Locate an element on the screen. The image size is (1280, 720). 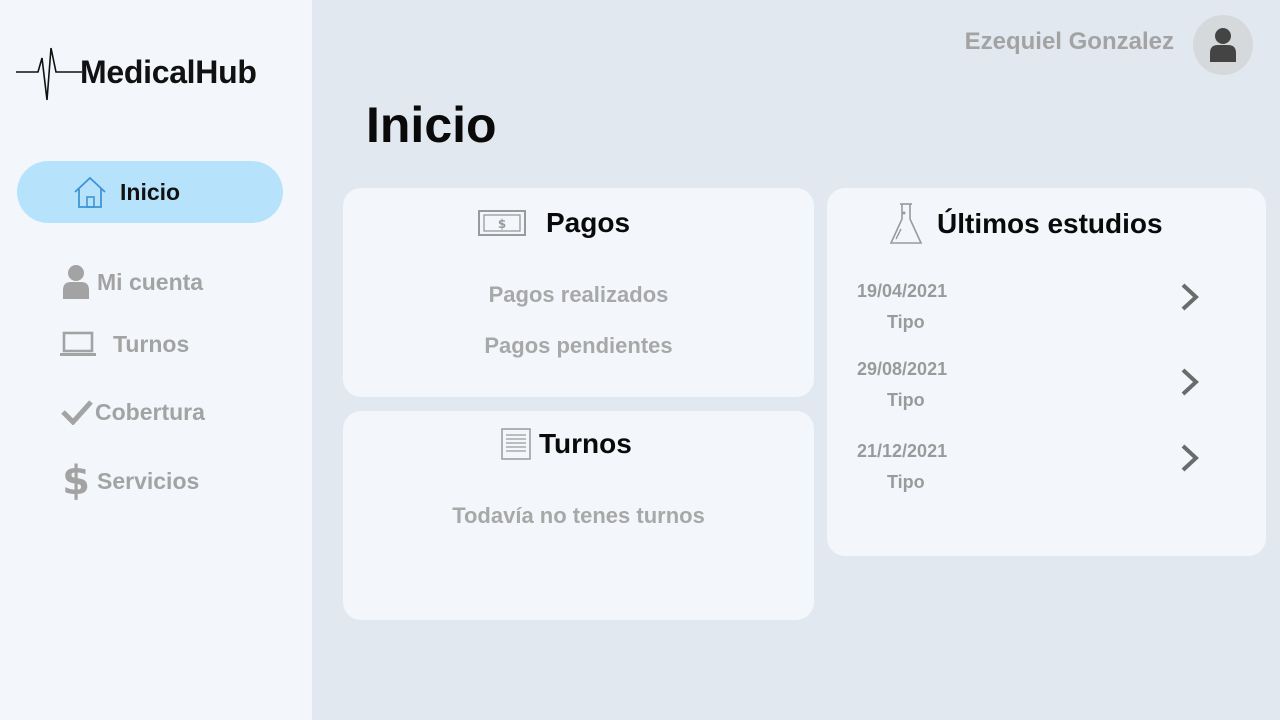
sidebar-item-label: Turnos is located at coordinates (151, 343).